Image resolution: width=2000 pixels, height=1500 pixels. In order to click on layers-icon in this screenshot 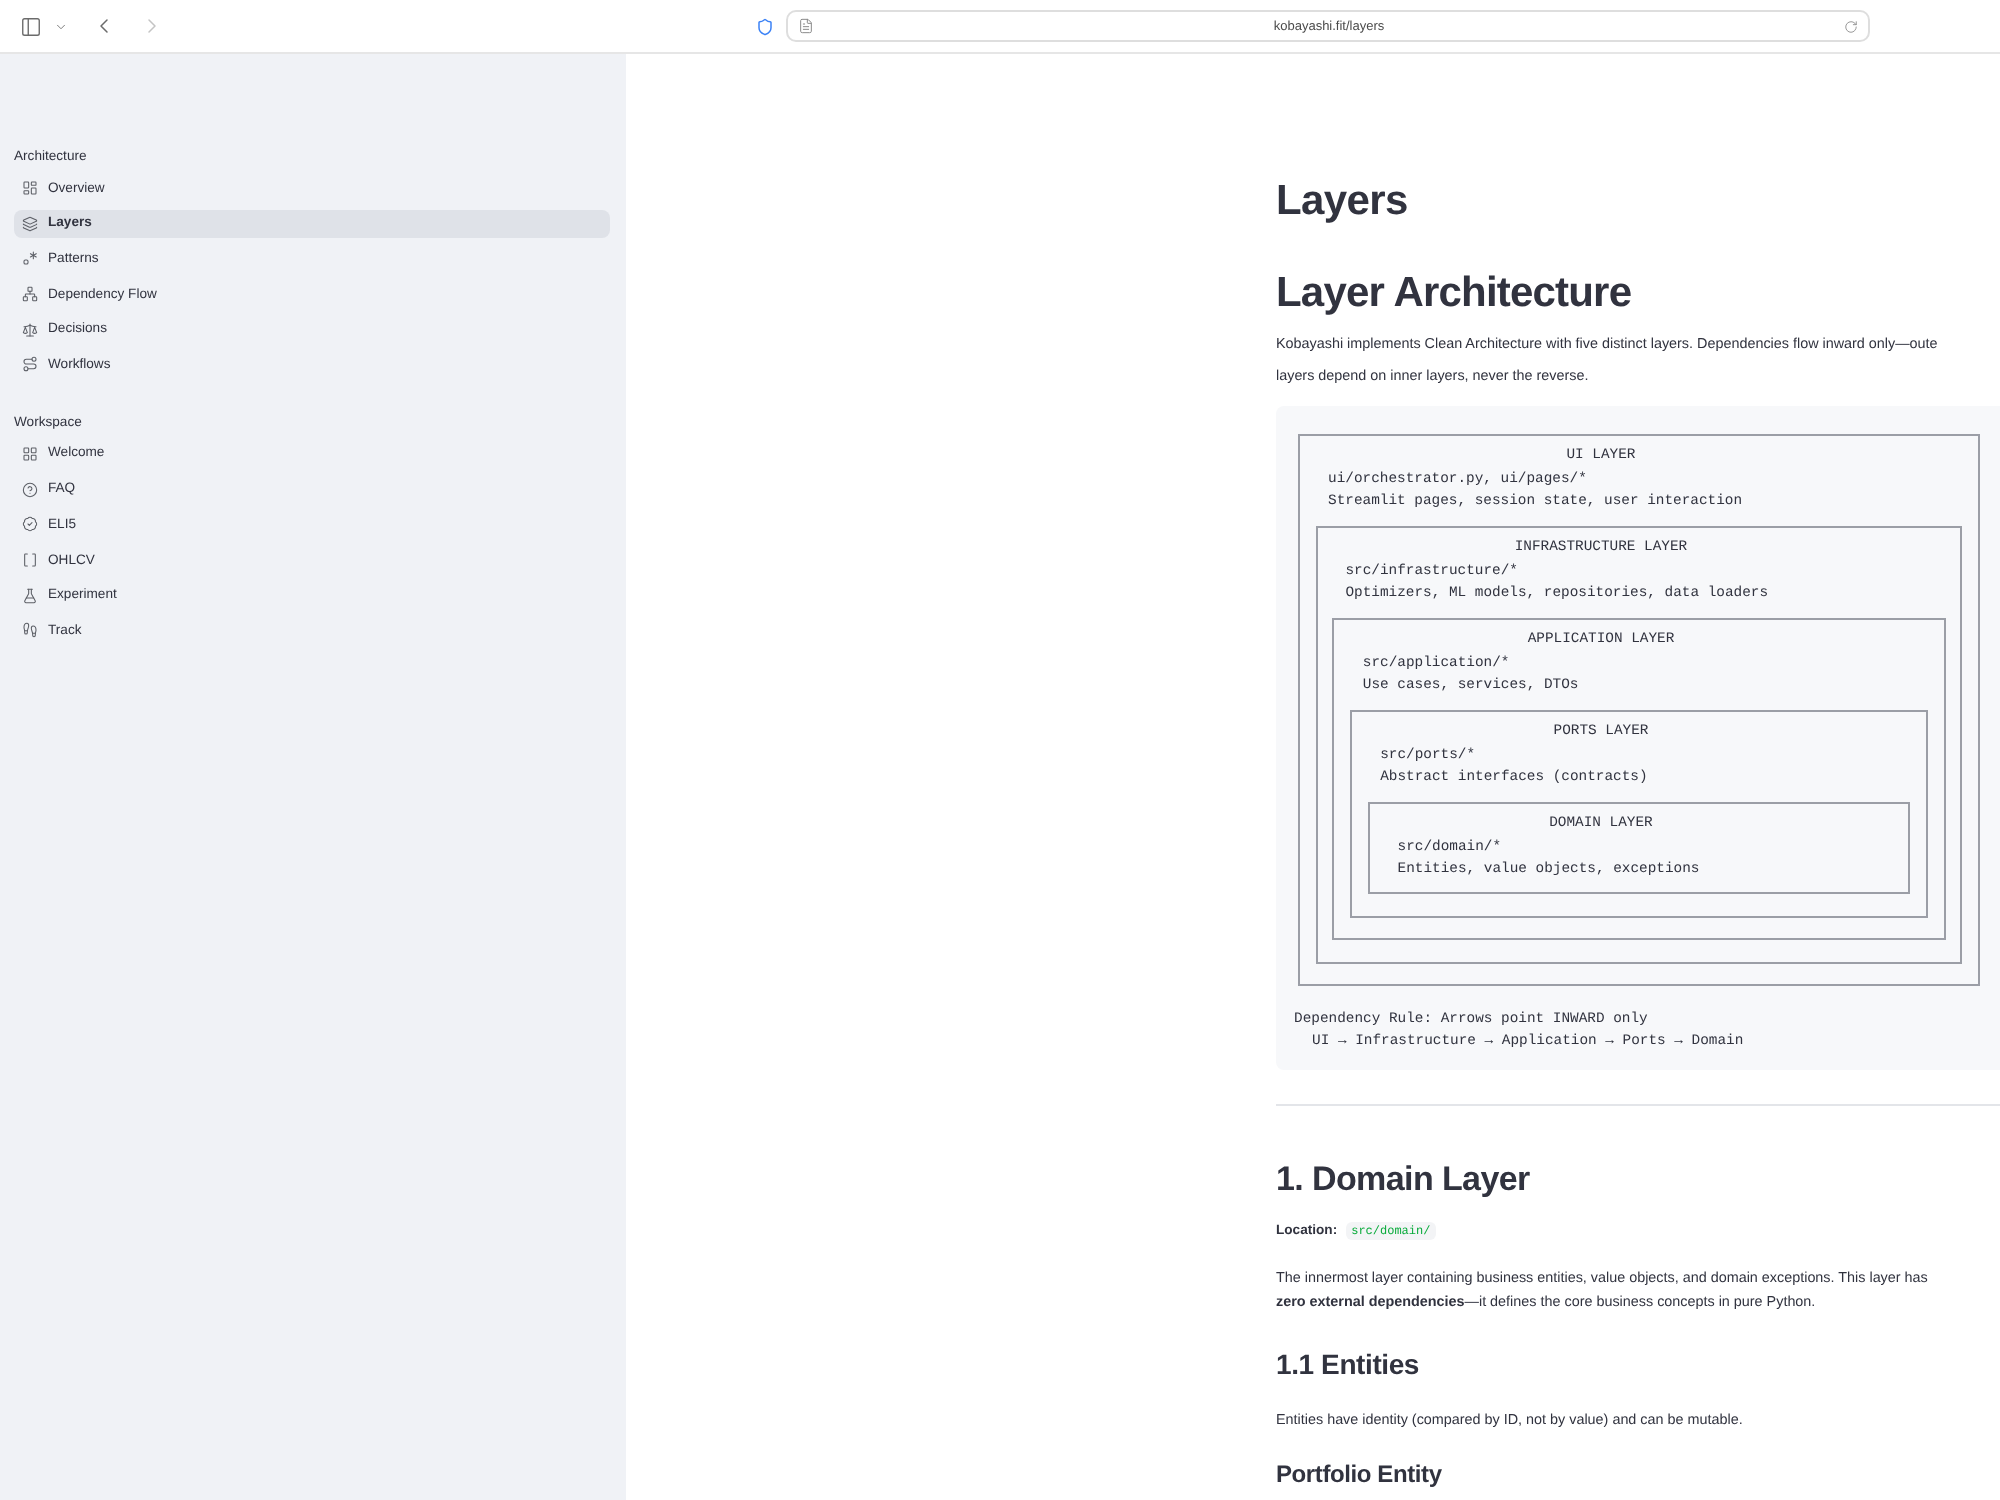, I will do `click(30, 223)`.